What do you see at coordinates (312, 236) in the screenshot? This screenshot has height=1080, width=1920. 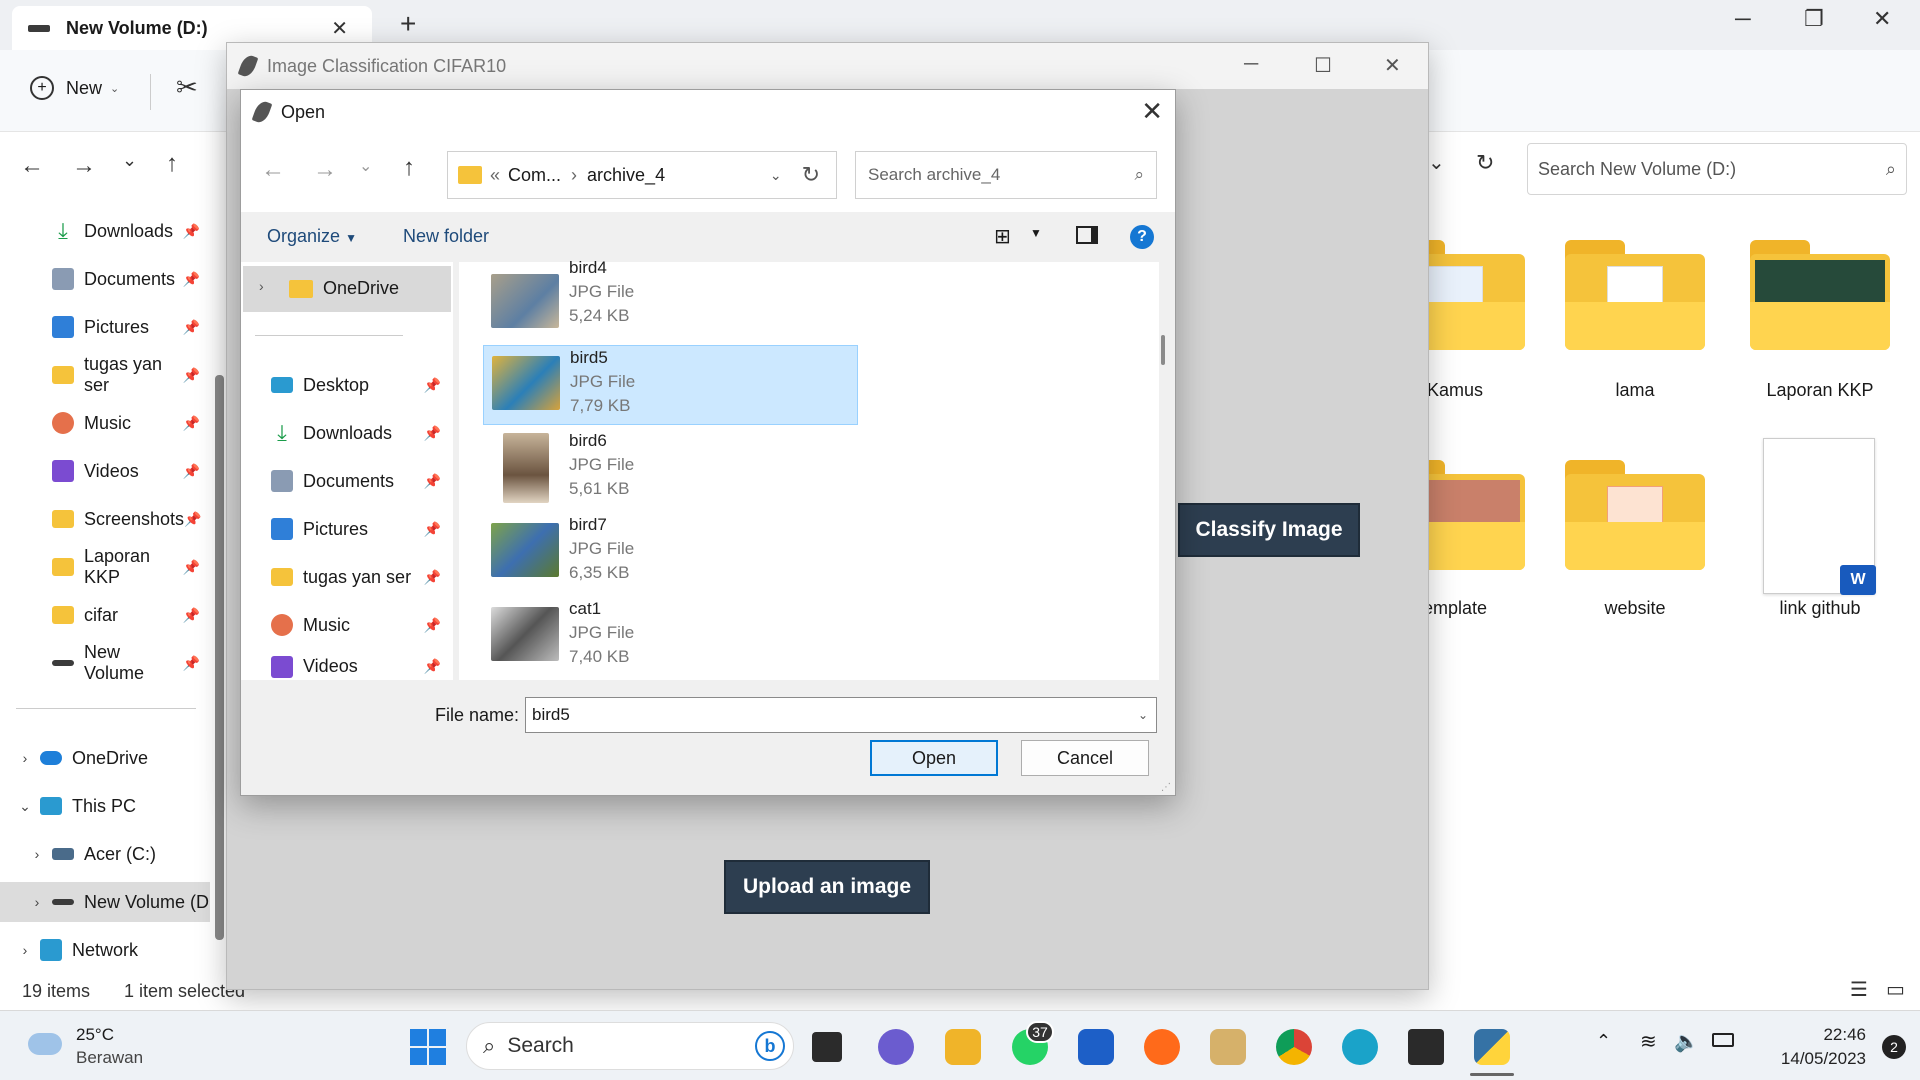 I see `organize-button: Organize ▼` at bounding box center [312, 236].